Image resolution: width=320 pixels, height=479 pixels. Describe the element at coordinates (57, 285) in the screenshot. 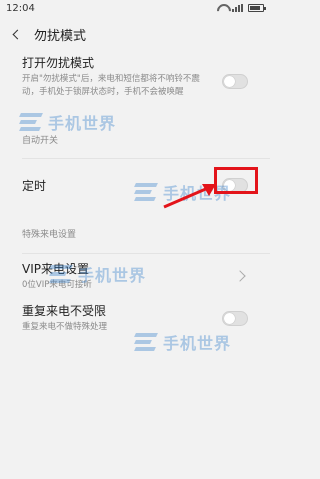

I see `vip-subtitle: 0位VIP来电可接听` at that location.